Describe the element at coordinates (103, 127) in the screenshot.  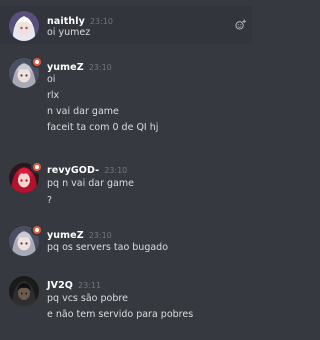
I see `message-text: faceit ta com 0 de QI hj` at that location.